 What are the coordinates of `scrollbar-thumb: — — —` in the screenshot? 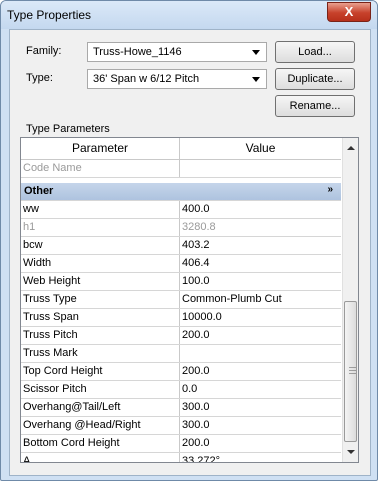 It's located at (350, 371).